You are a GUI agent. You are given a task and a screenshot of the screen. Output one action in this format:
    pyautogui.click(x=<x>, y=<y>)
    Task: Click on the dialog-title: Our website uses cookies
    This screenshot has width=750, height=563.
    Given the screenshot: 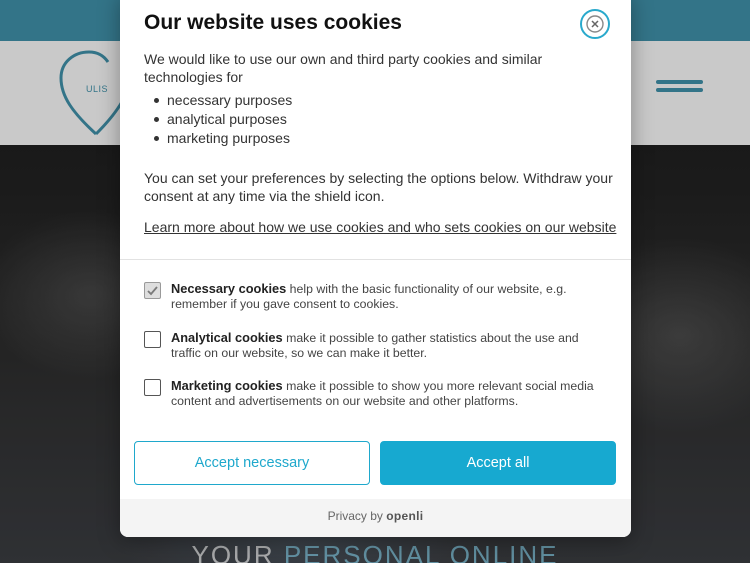 What is the action you would take?
    pyautogui.click(x=273, y=22)
    